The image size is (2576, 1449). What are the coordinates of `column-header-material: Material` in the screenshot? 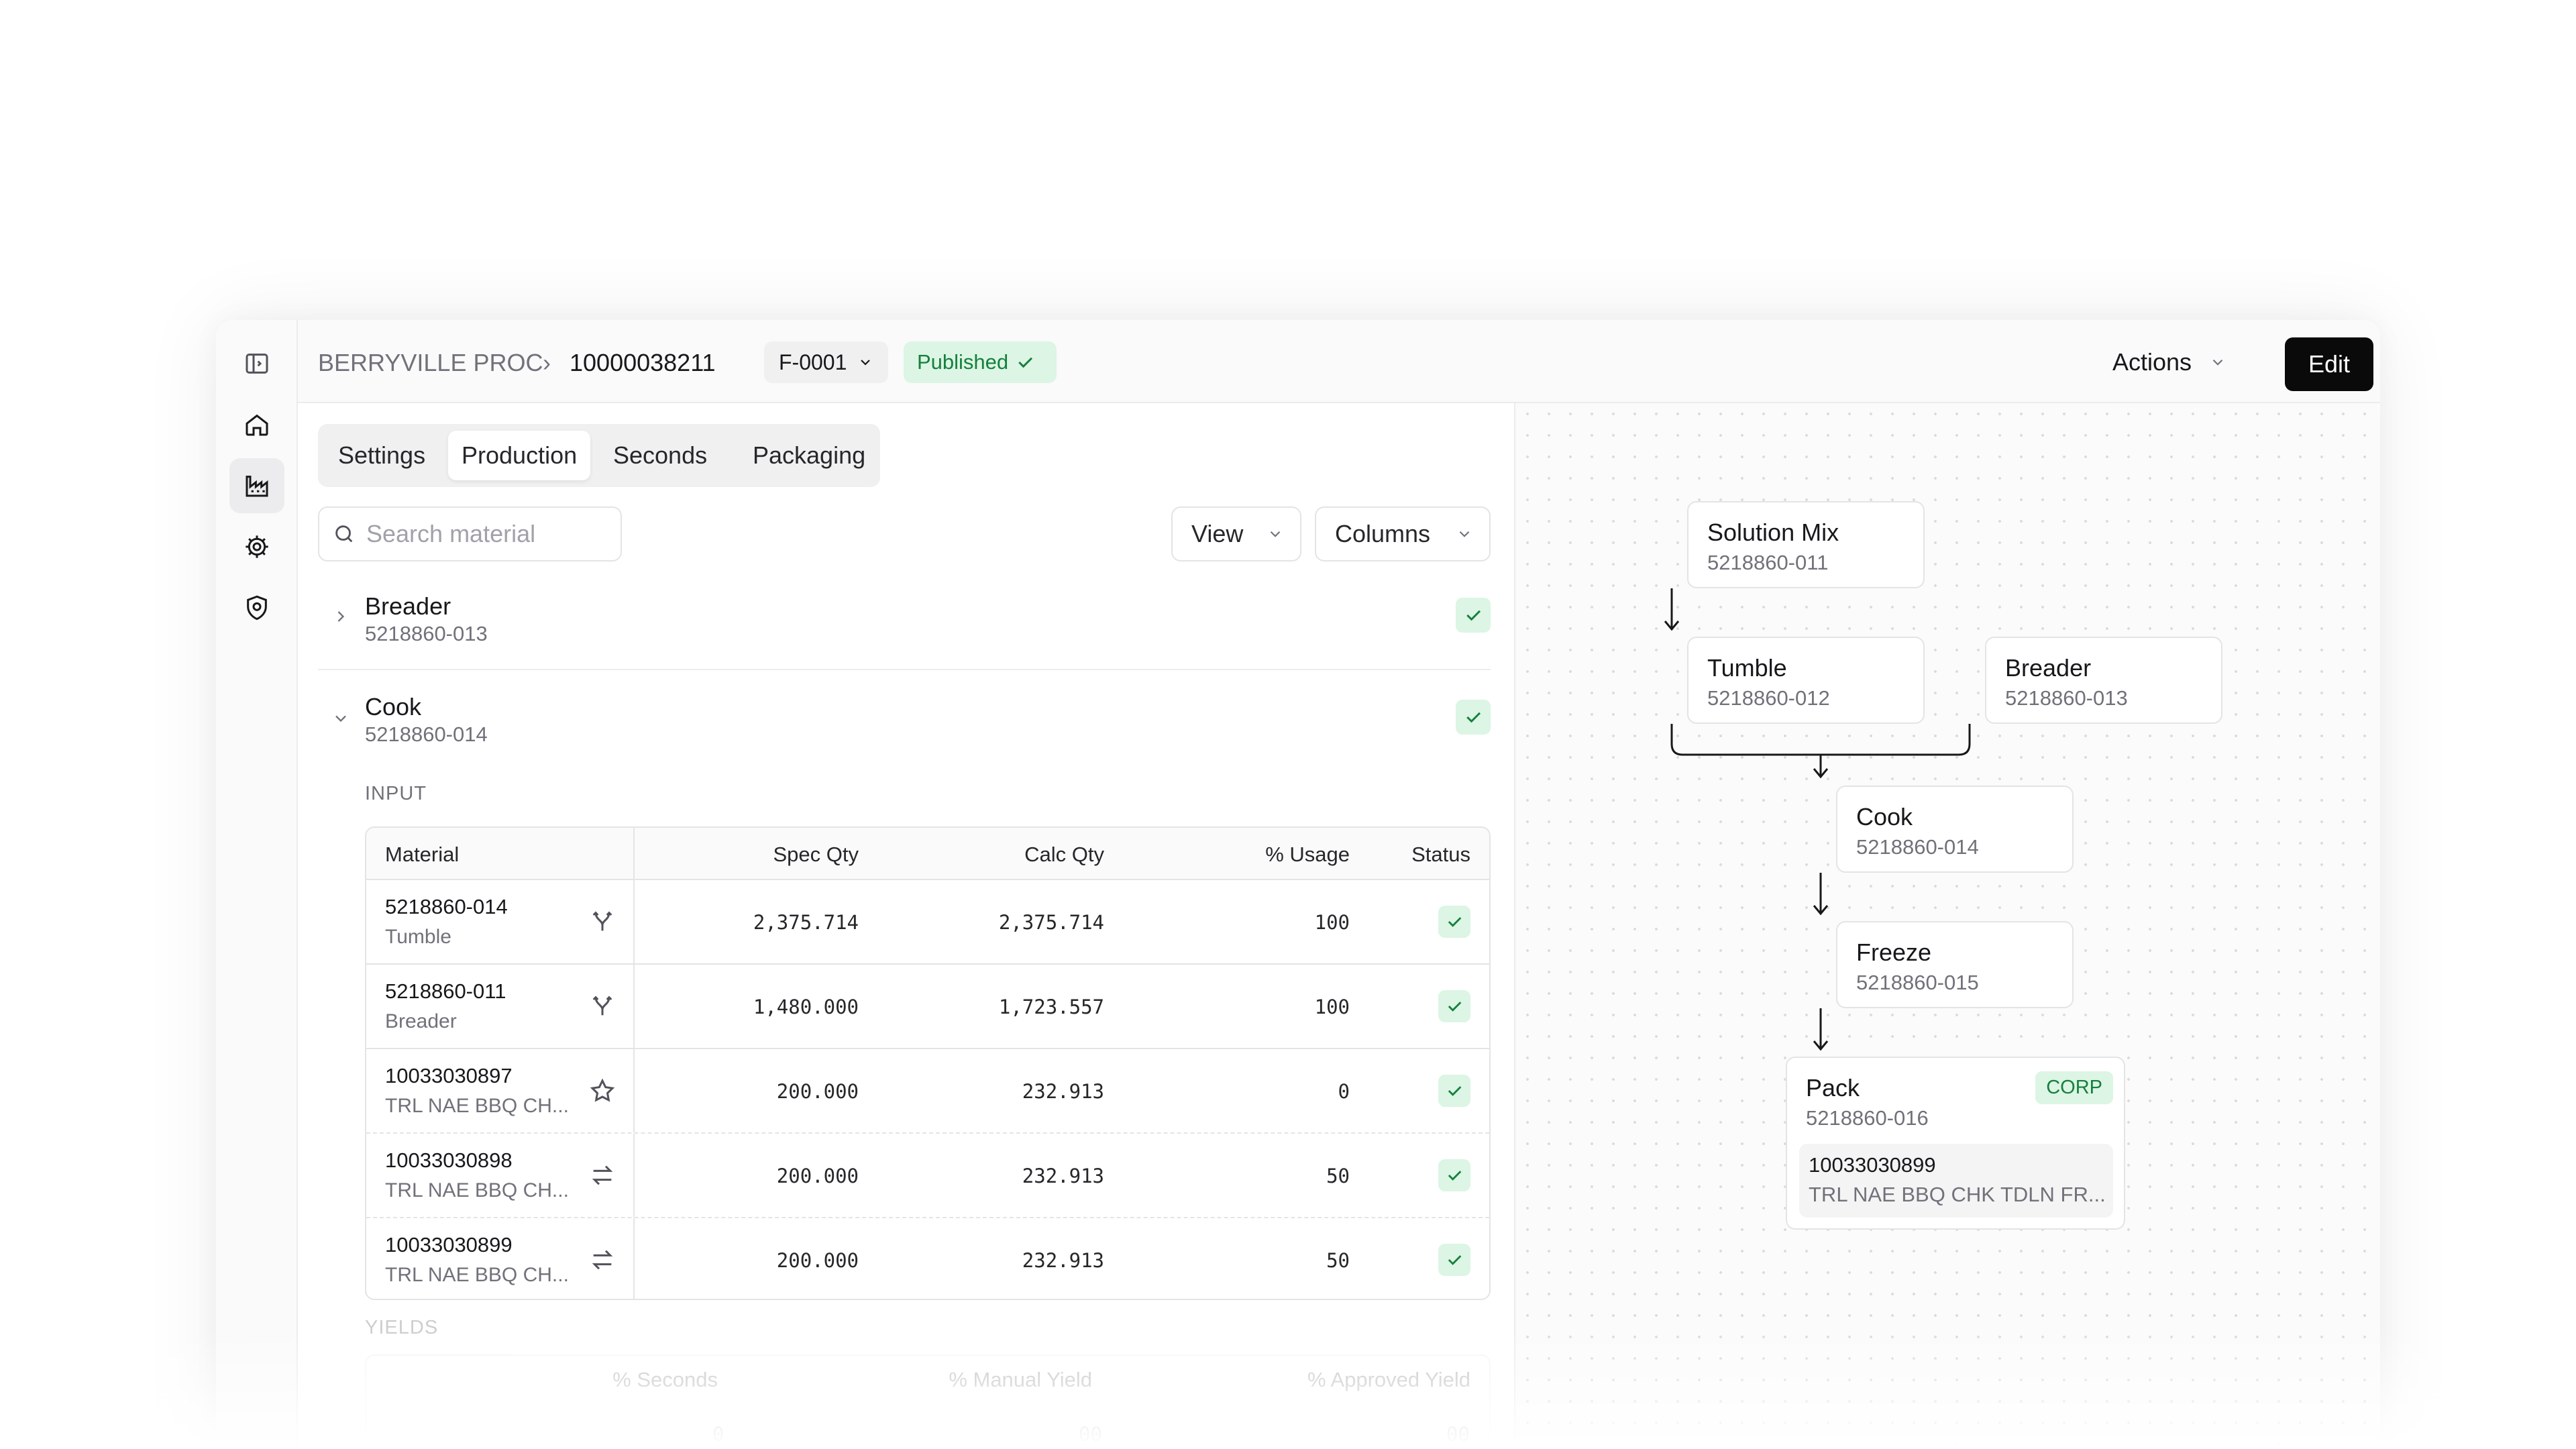 It's located at (422, 855).